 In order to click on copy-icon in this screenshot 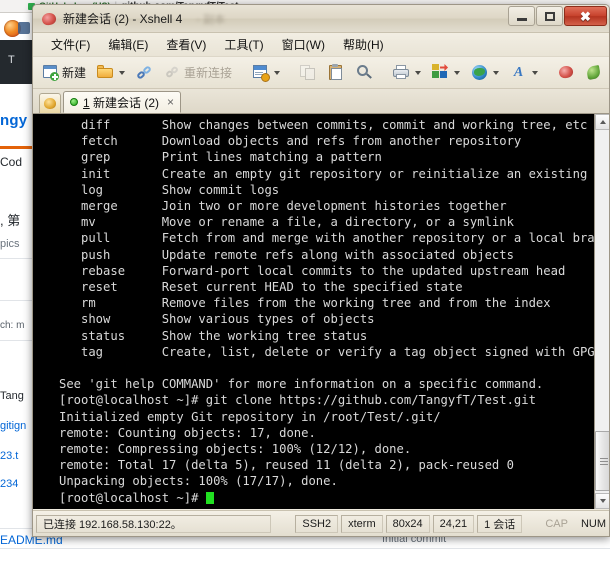, I will do `click(308, 72)`.